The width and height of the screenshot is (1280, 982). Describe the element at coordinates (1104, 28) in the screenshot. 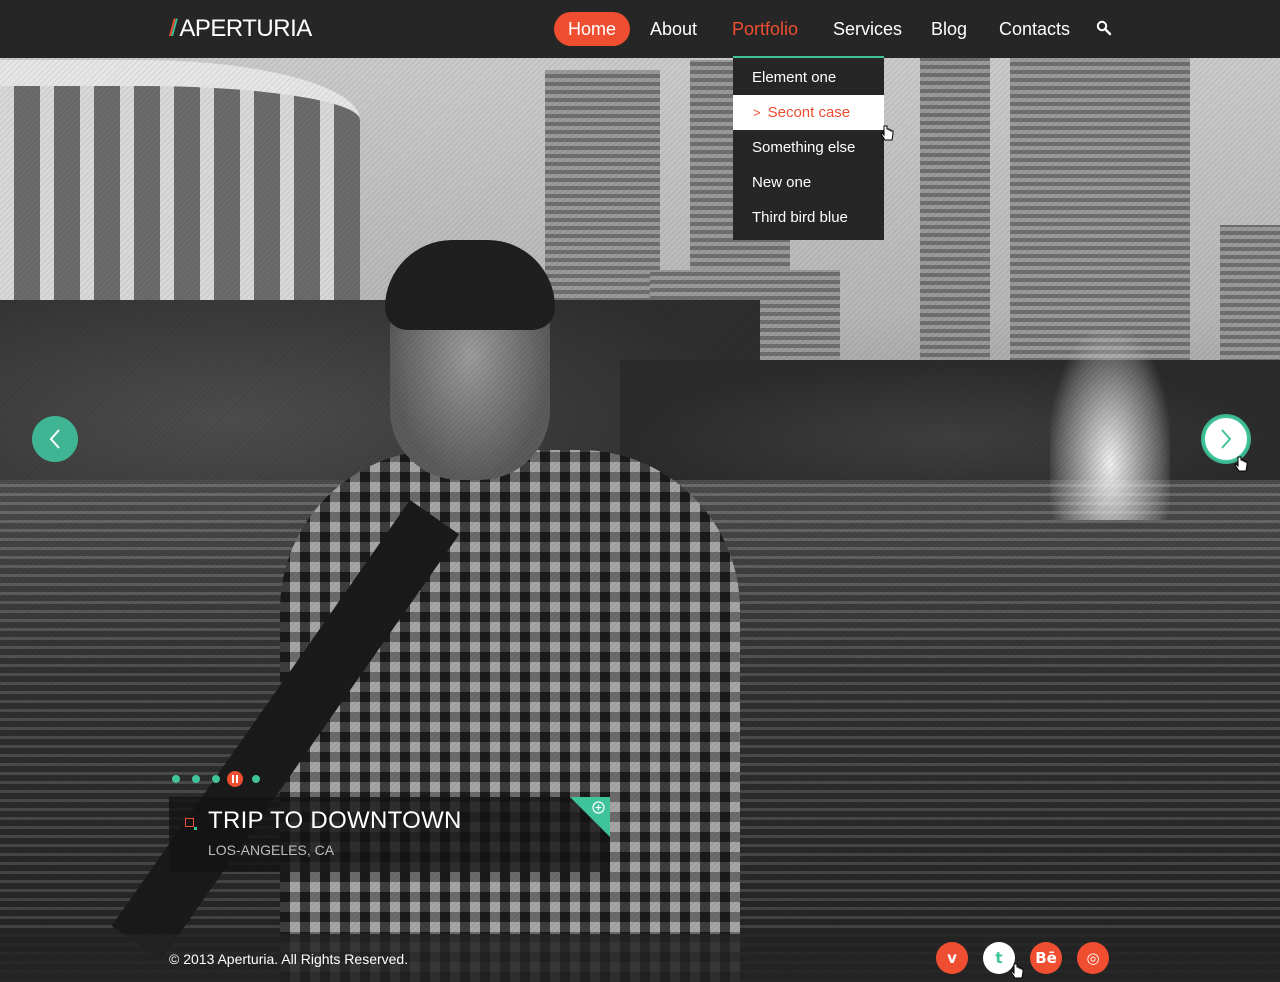

I see `search-icon` at that location.